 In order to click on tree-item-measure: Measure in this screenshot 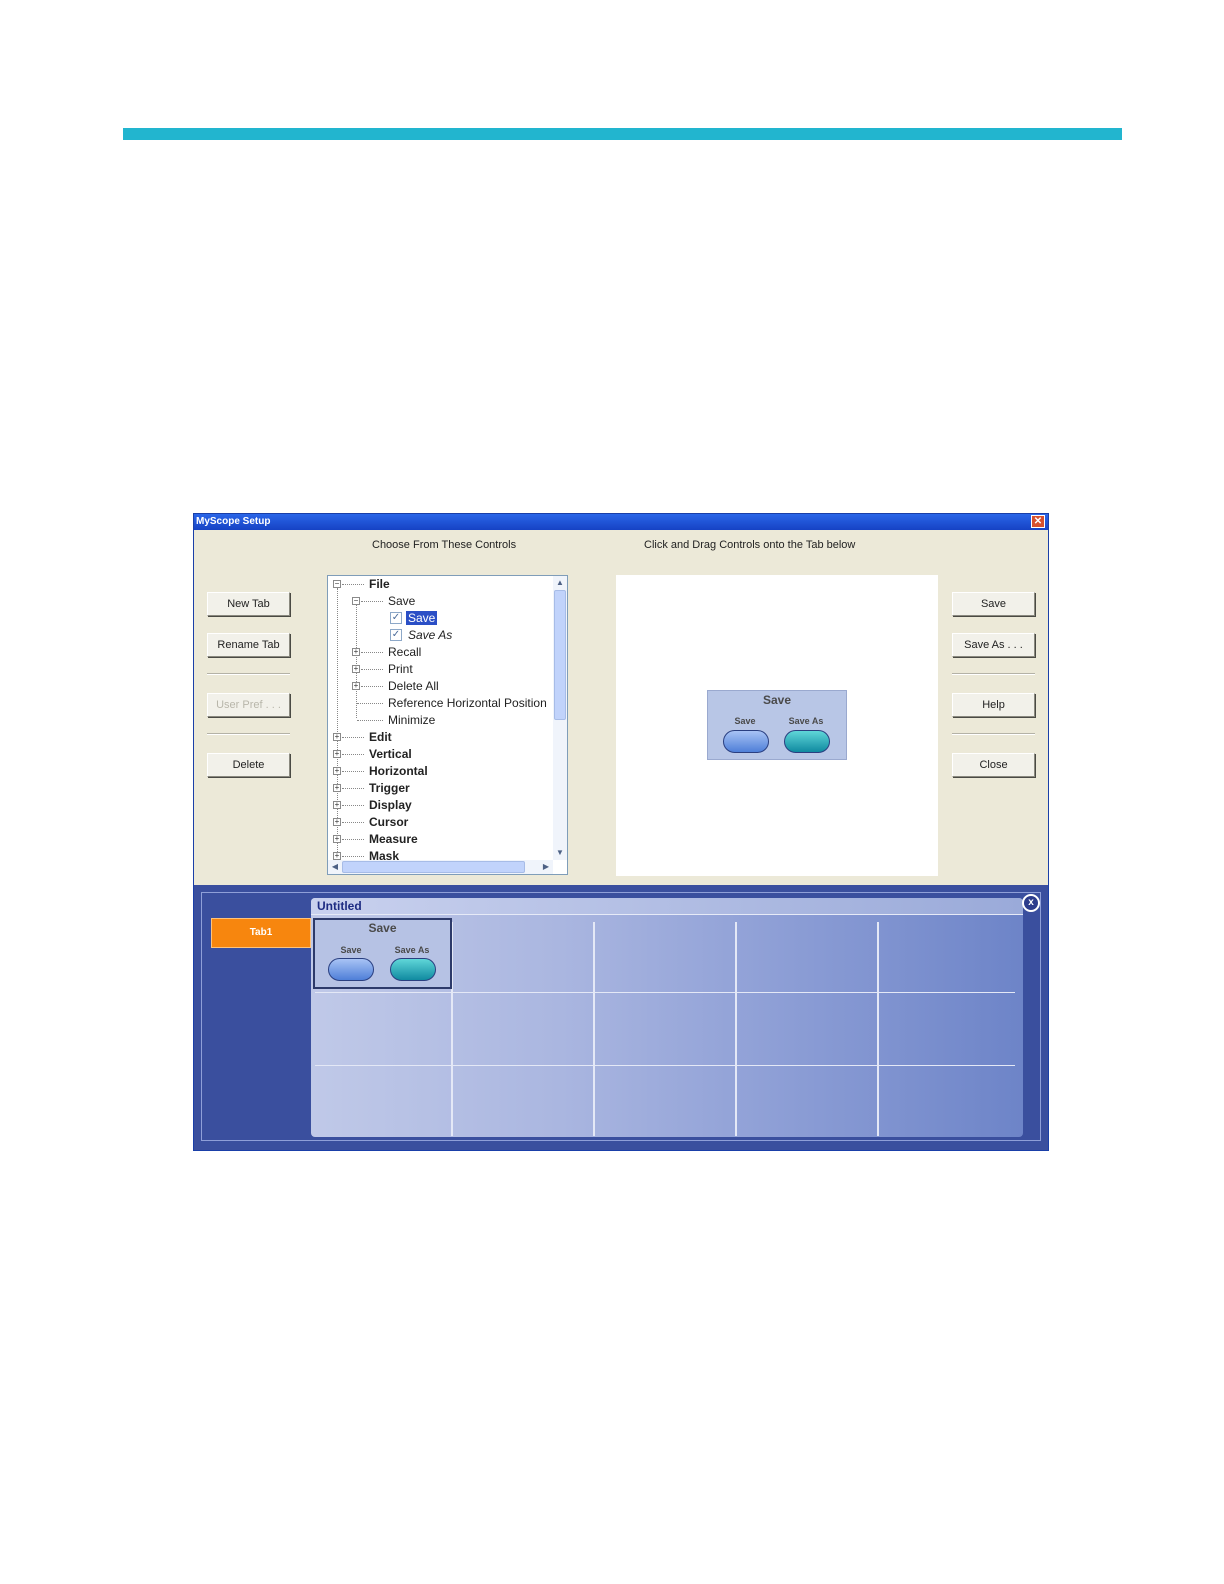, I will do `click(393, 839)`.